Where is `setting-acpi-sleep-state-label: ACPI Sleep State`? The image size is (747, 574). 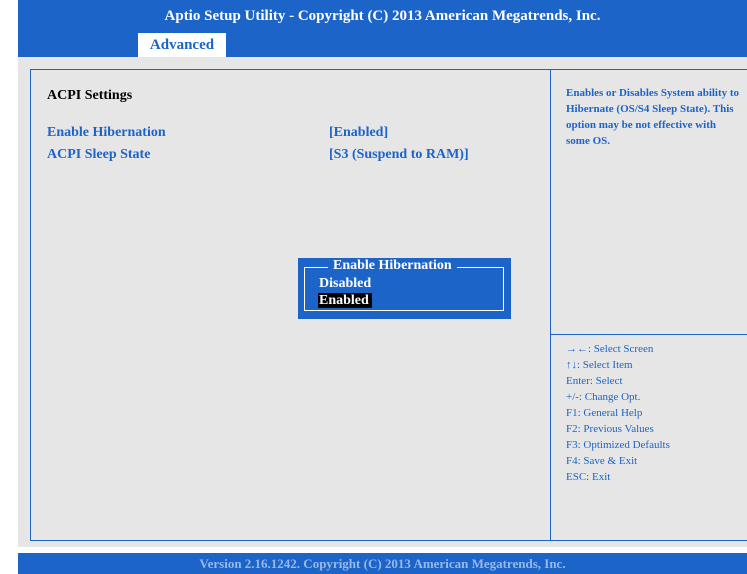 setting-acpi-sleep-state-label: ACPI Sleep State is located at coordinates (98, 155).